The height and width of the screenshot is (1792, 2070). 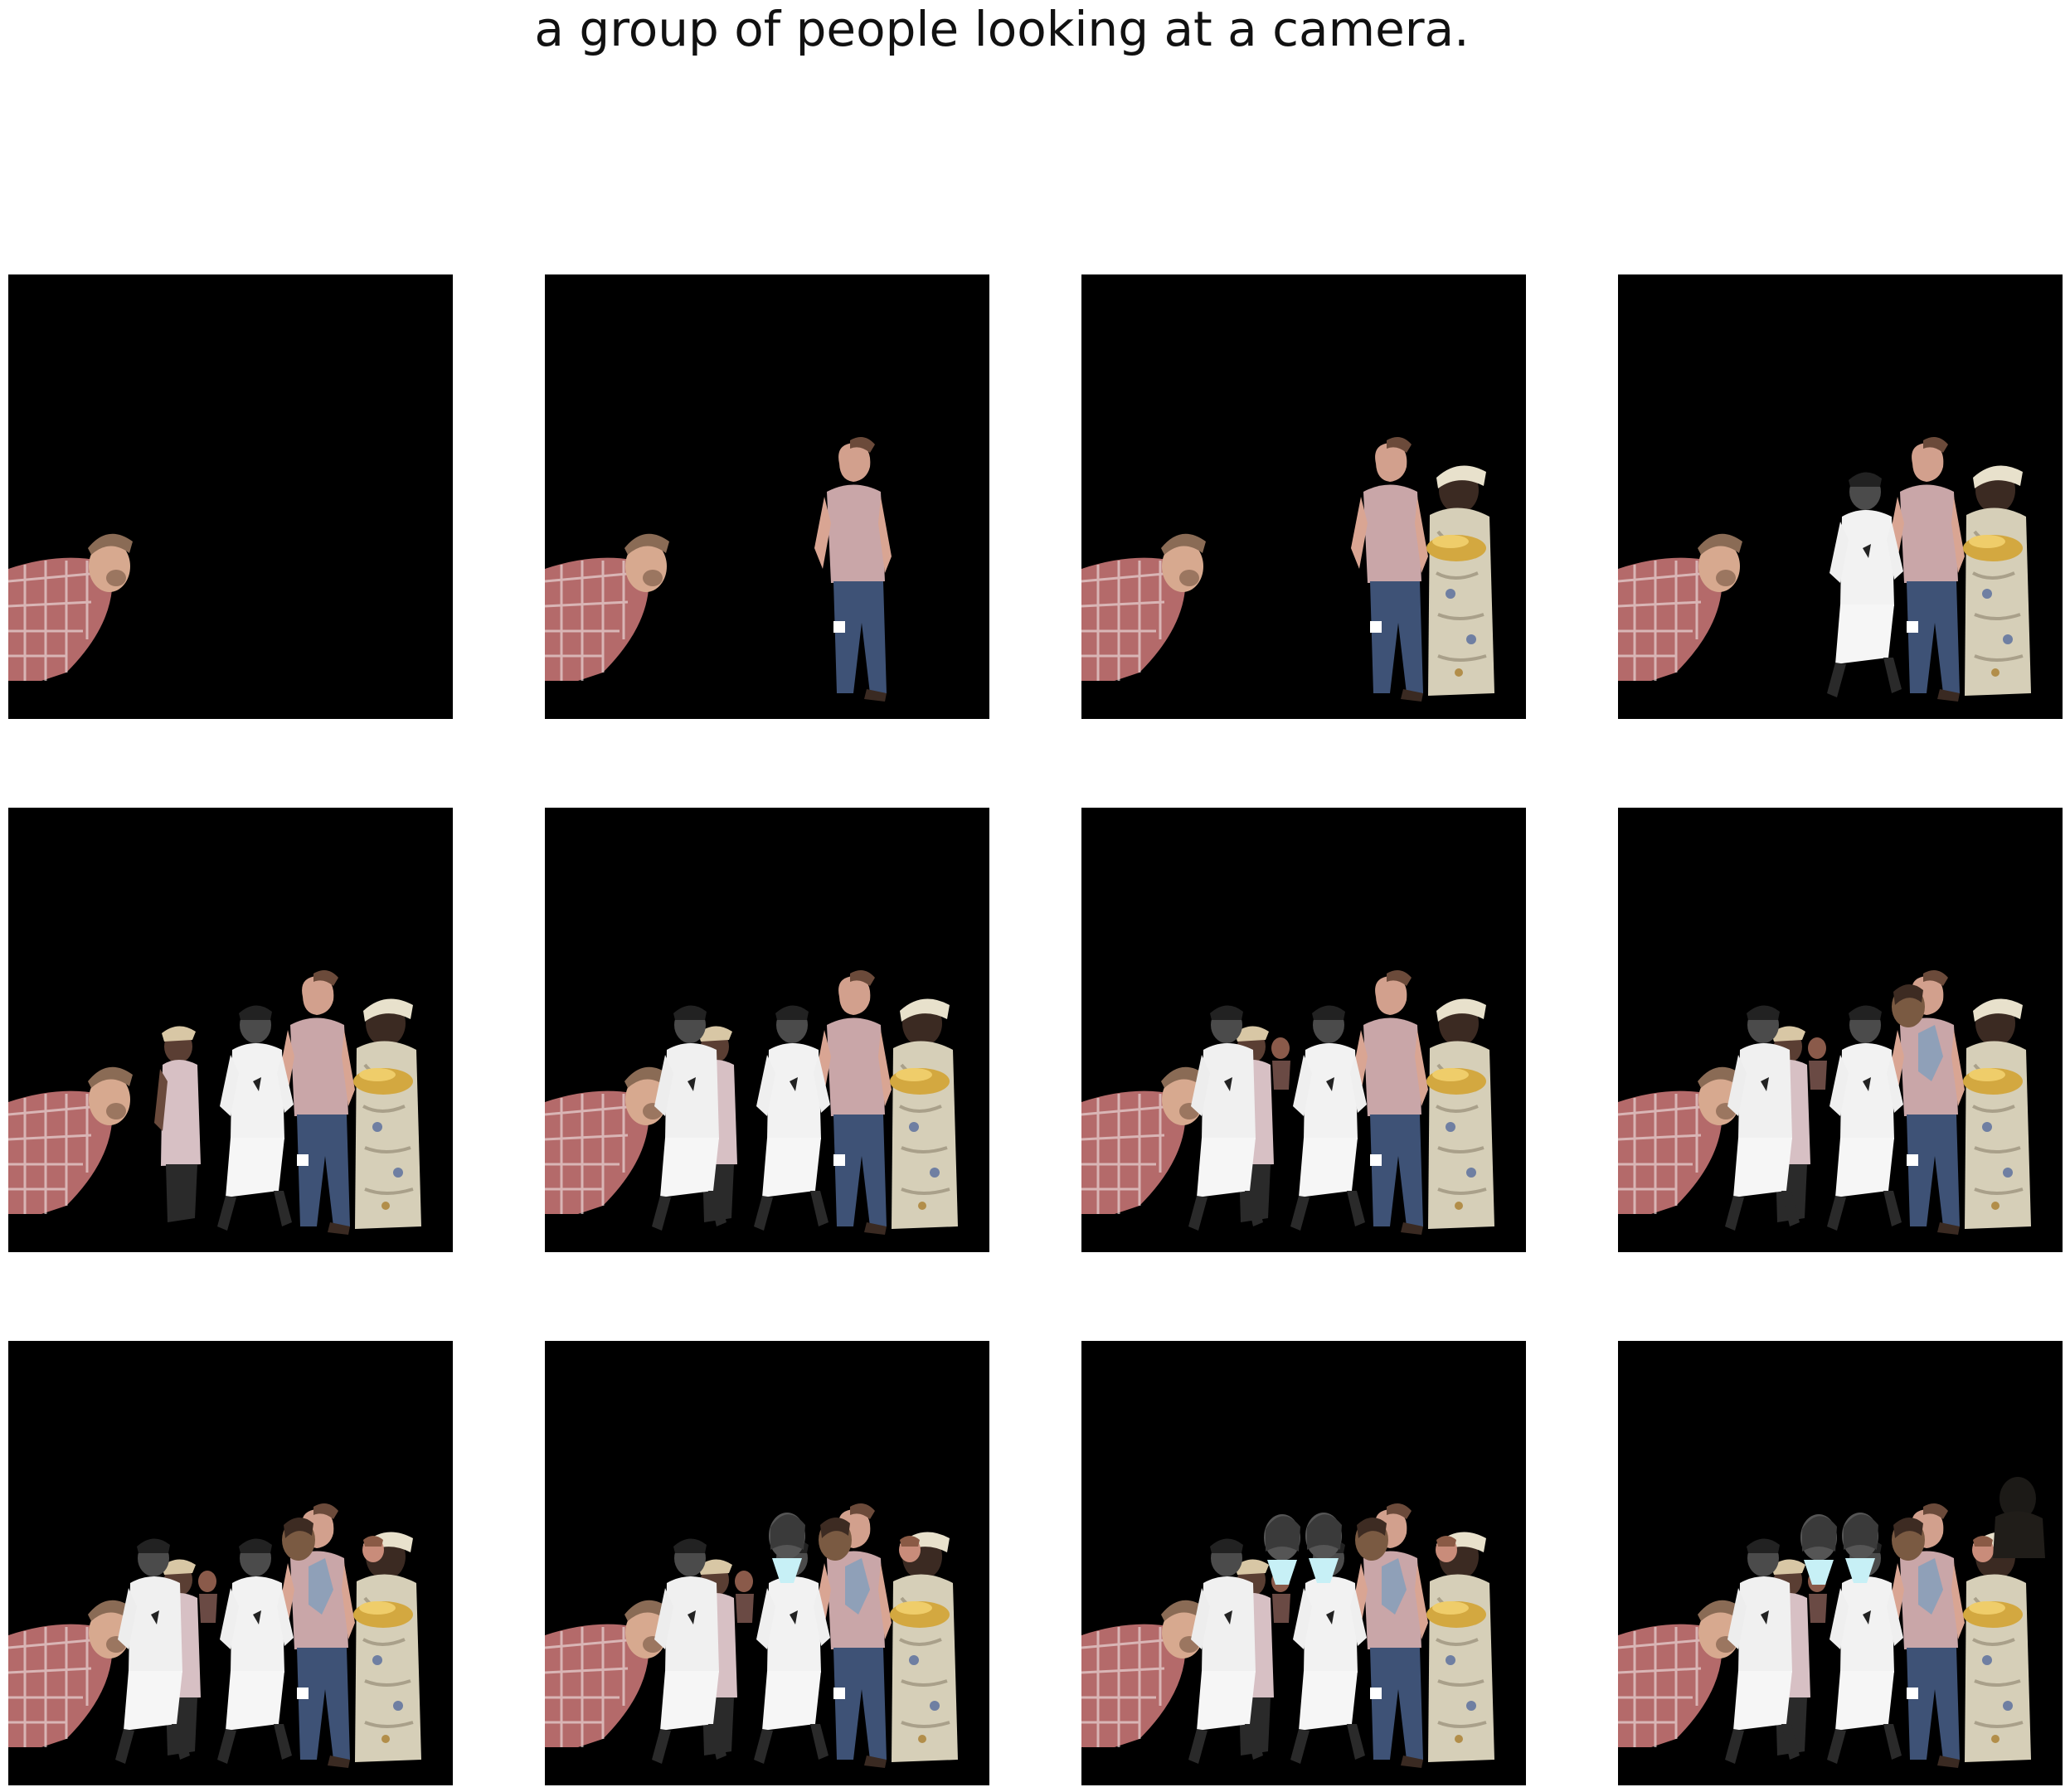 What do you see at coordinates (177, 1124) in the screenshot?
I see `figure-man-cap` at bounding box center [177, 1124].